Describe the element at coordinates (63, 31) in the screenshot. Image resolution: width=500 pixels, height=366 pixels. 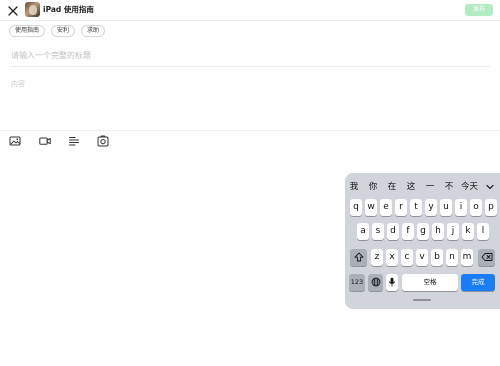
I see `tag-chip: 安利` at that location.